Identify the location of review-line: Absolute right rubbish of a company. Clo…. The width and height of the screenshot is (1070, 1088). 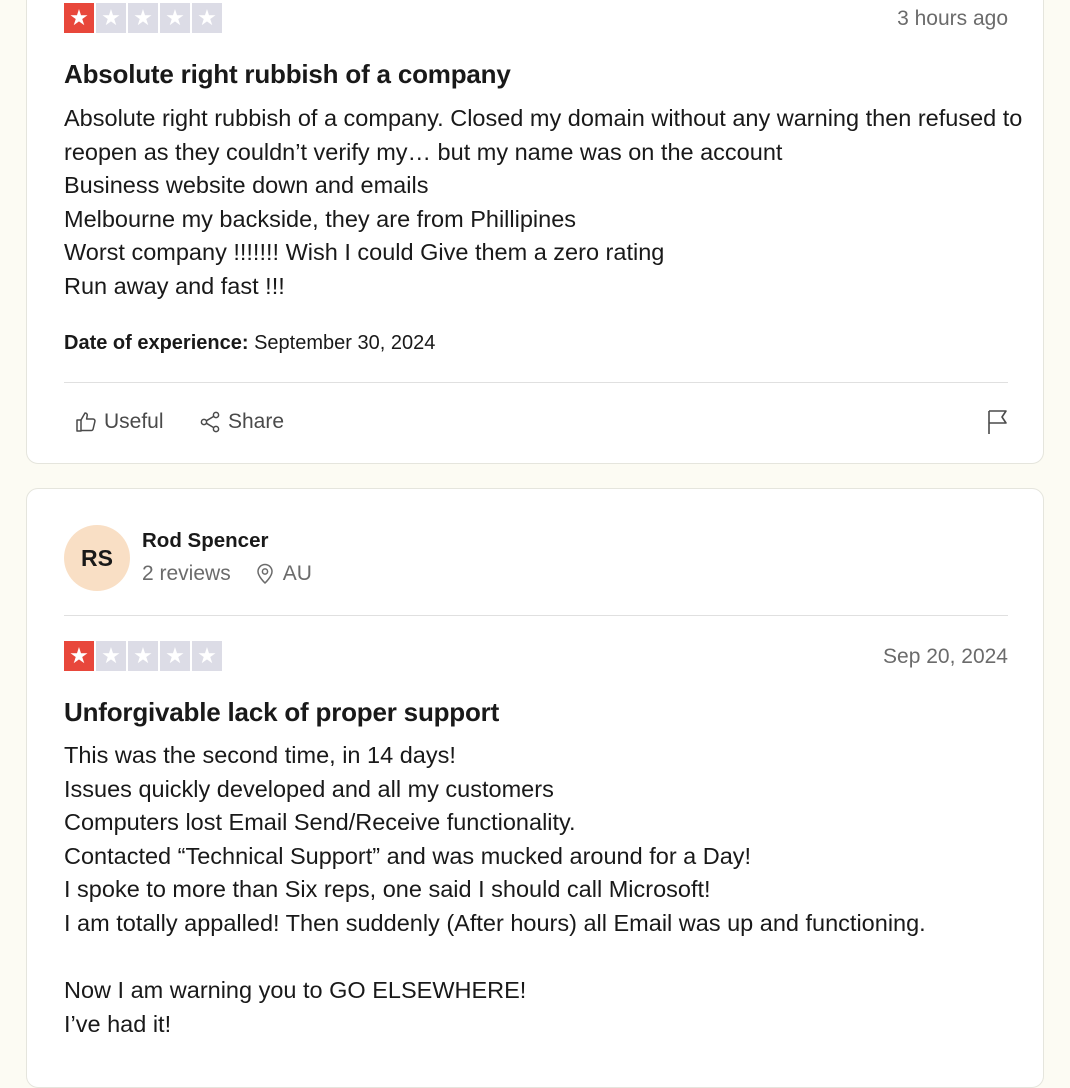
(546, 135).